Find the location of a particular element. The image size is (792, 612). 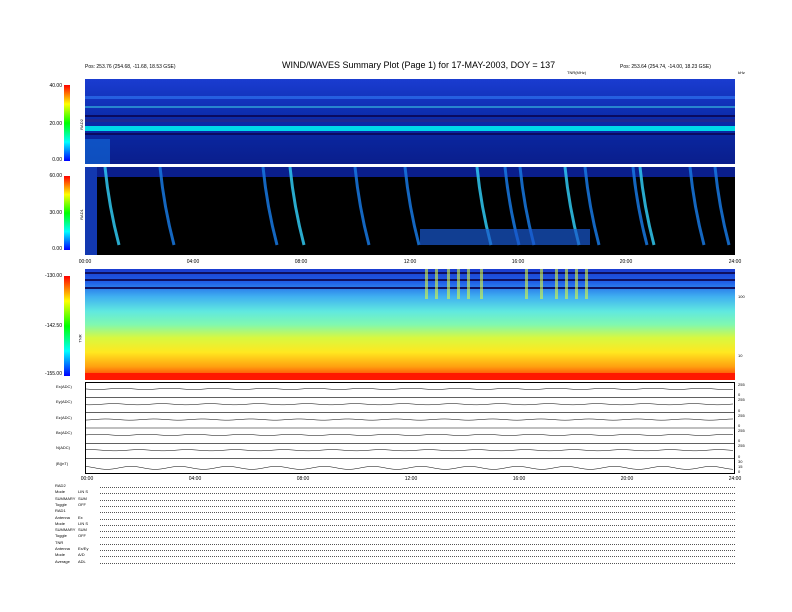

rad1-top-band is located at coordinates (410, 172).